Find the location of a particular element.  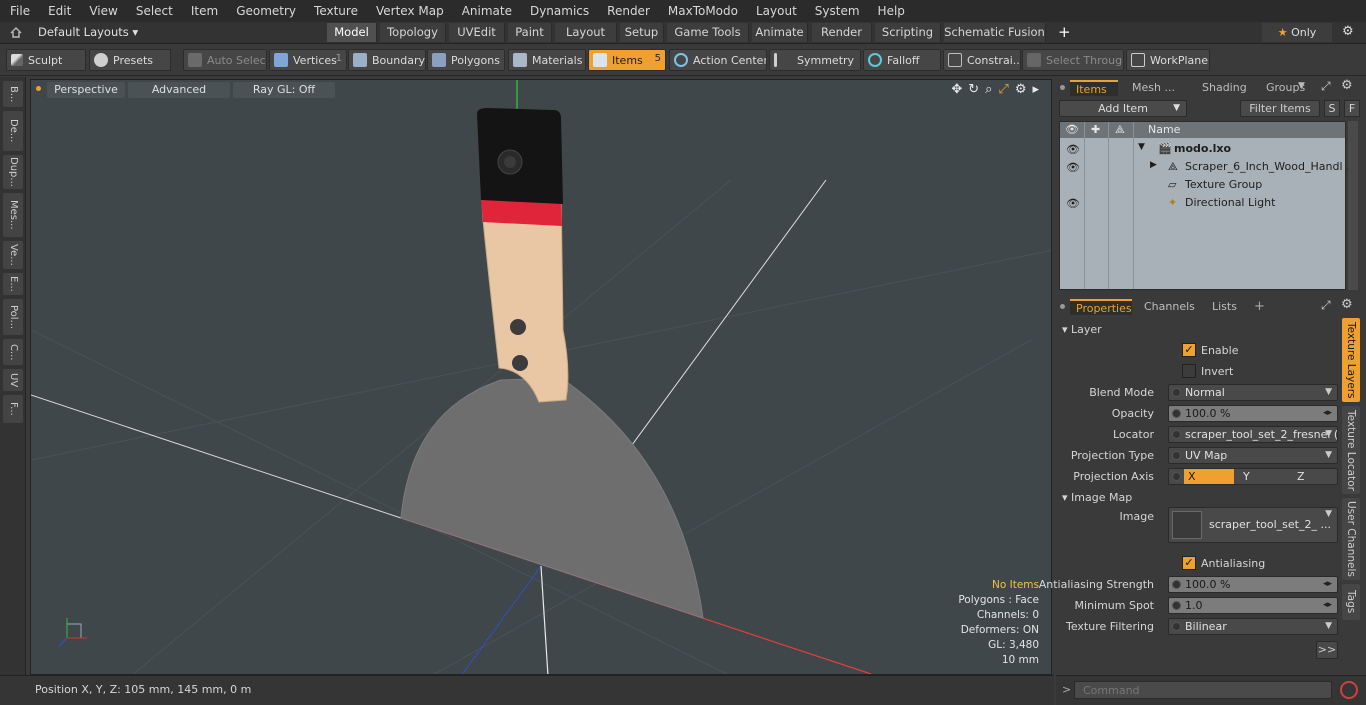

shading-mode-button: Advanced is located at coordinates (179, 90).